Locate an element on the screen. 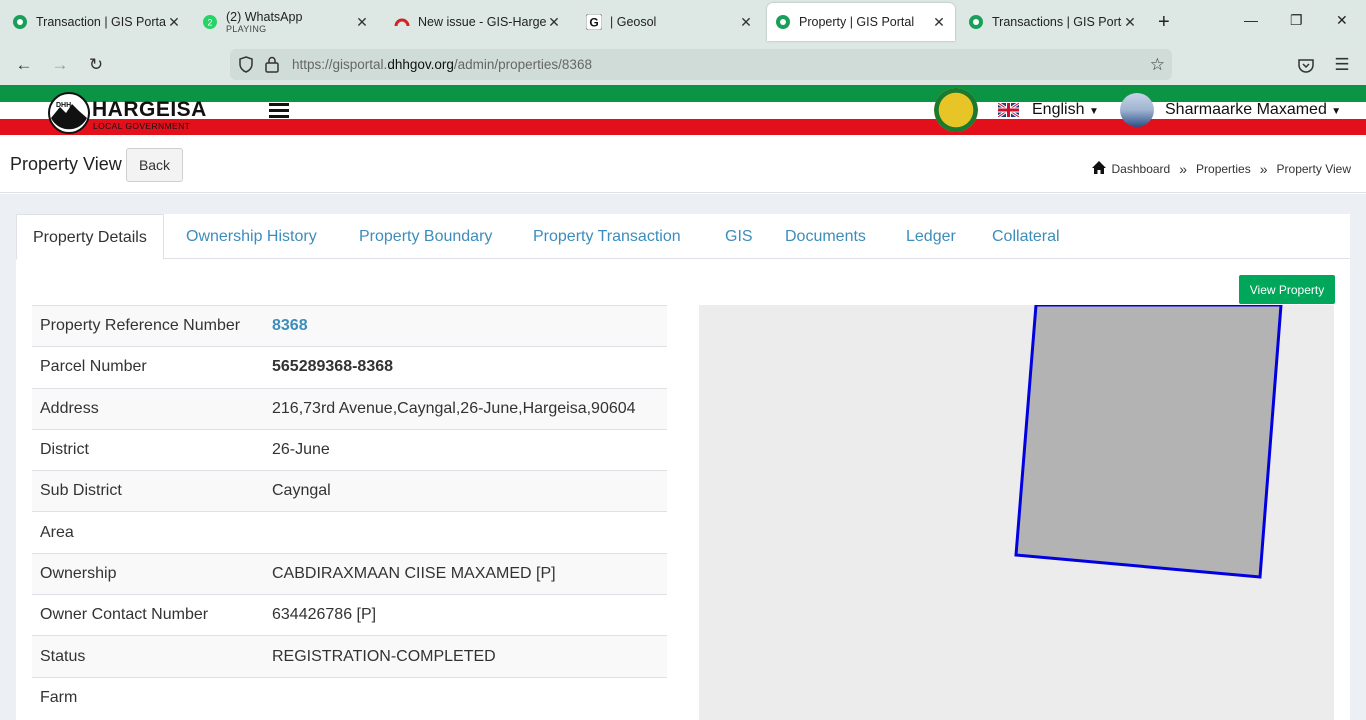 The image size is (1366, 720). breadcrumb-dashboard: Dashboard is located at coordinates (1141, 169).